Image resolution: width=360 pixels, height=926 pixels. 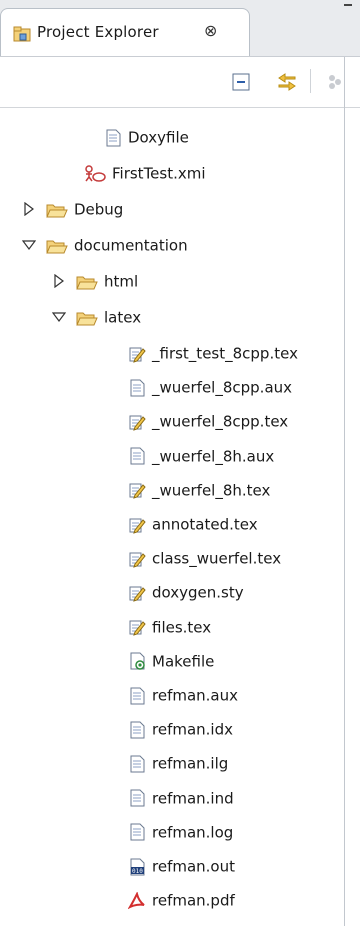 I want to click on view-menu-icon, so click(x=334, y=82).